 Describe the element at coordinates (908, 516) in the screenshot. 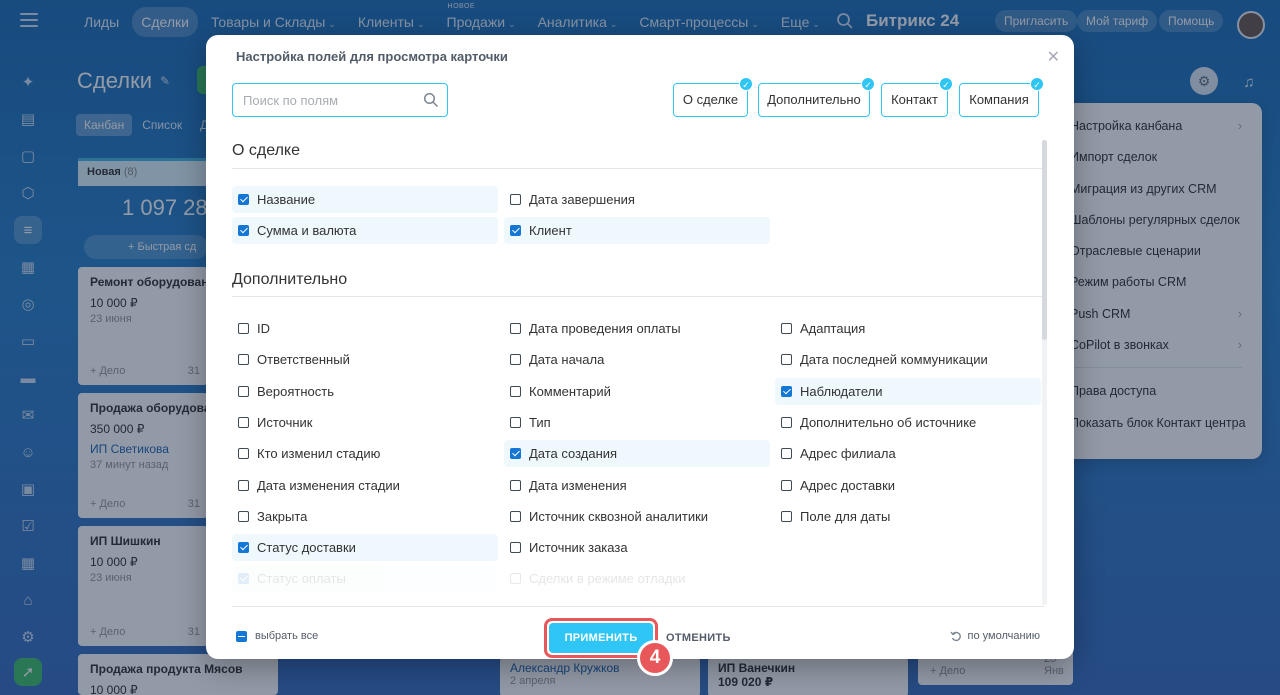

I see `field-option: Поле для даты` at that location.